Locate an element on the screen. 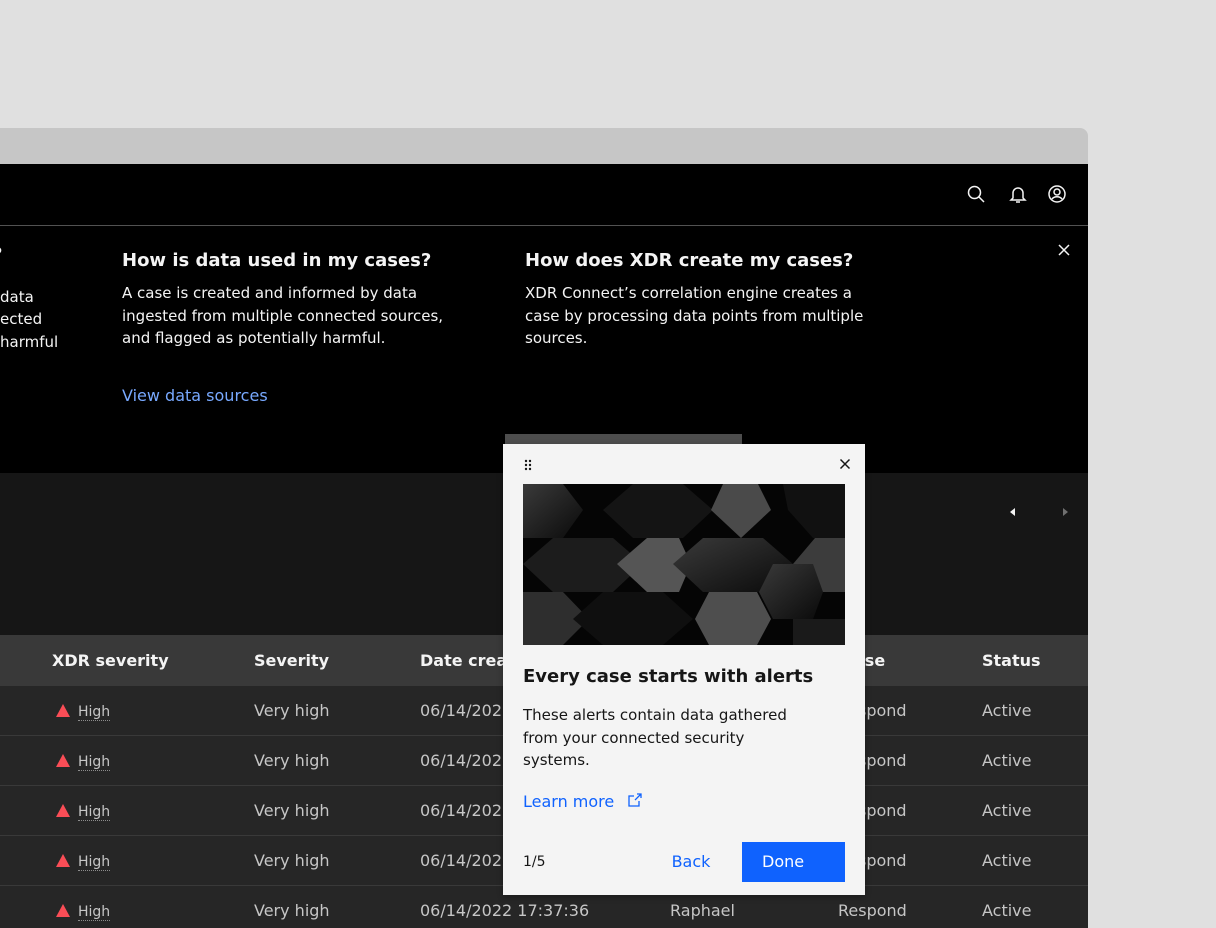 The image size is (1216, 928). caret-left-icon is located at coordinates (1013, 512).